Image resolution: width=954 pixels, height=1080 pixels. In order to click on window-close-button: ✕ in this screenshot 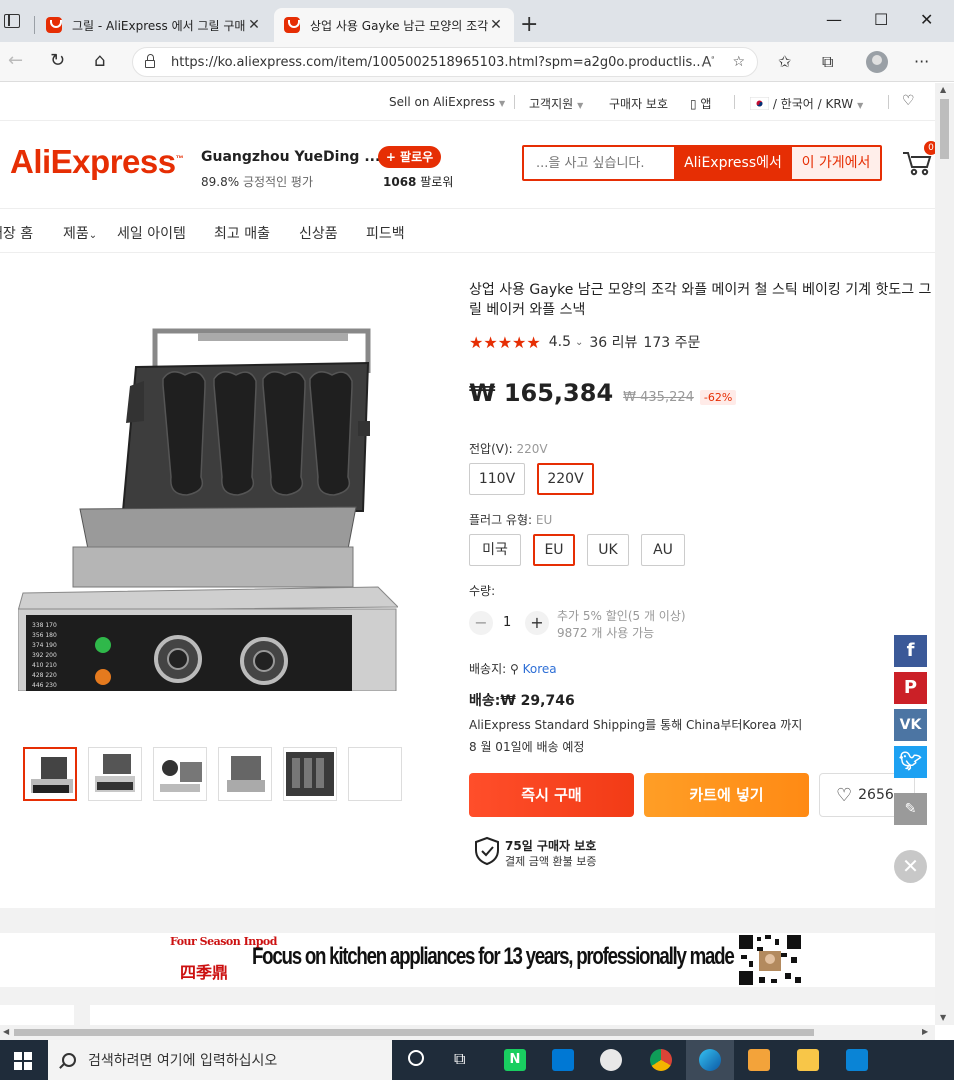, I will do `click(926, 19)`.